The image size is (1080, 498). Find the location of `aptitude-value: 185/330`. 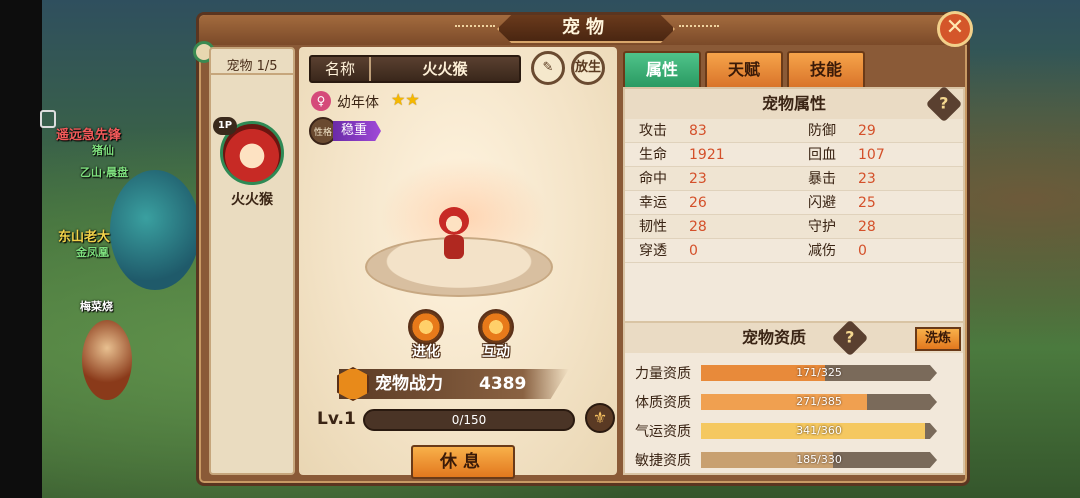

aptitude-value: 185/330 is located at coordinates (819, 459).